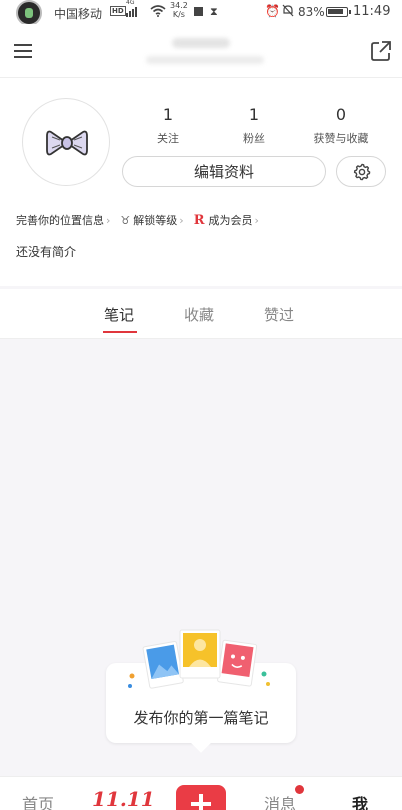  I want to click on member-r-icon: R, so click(199, 220).